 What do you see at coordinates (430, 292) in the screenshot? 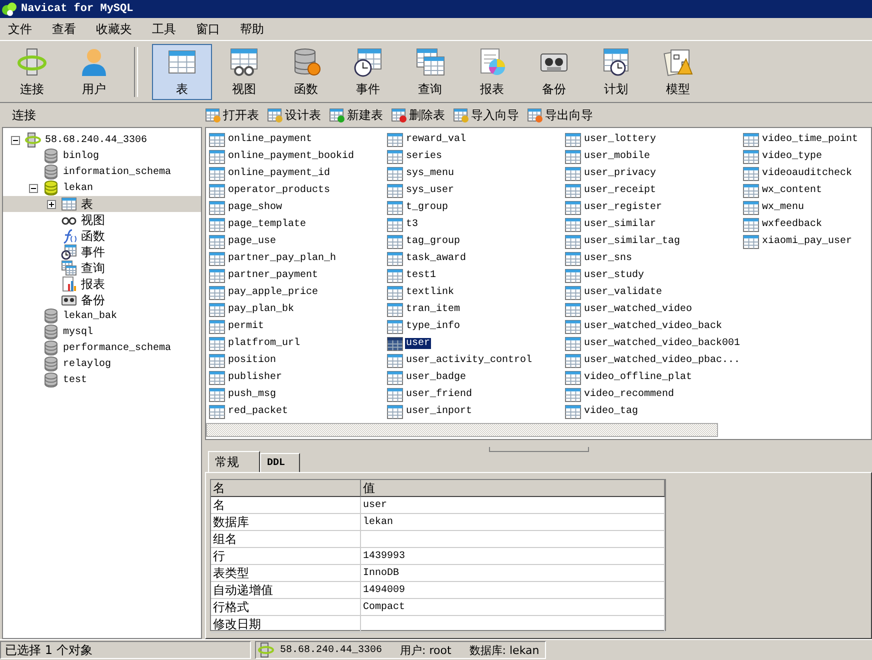
I see `table-item: textlink` at bounding box center [430, 292].